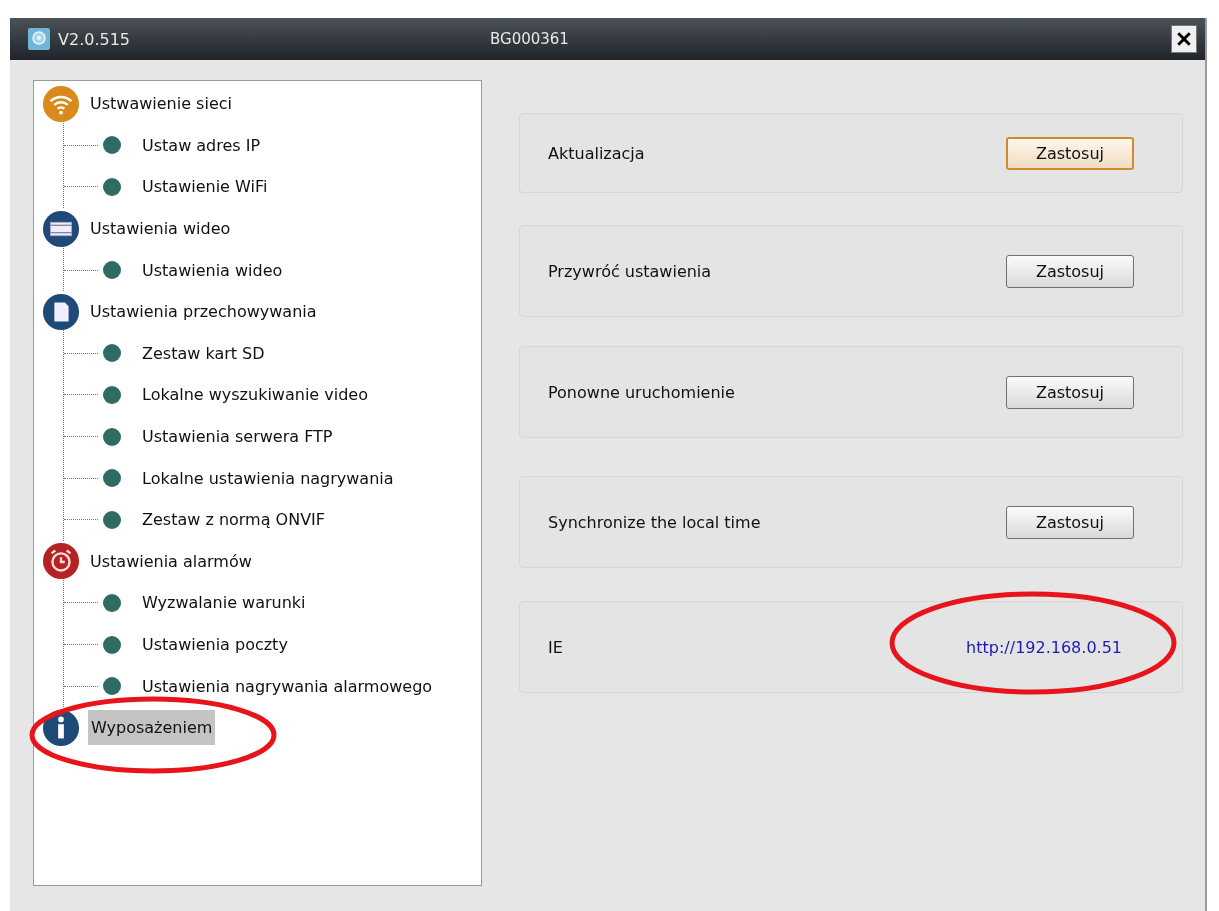 This screenshot has height=911, width=1219. Describe the element at coordinates (224, 603) in the screenshot. I see `tree-item: Wyzwalanie warunki` at that location.